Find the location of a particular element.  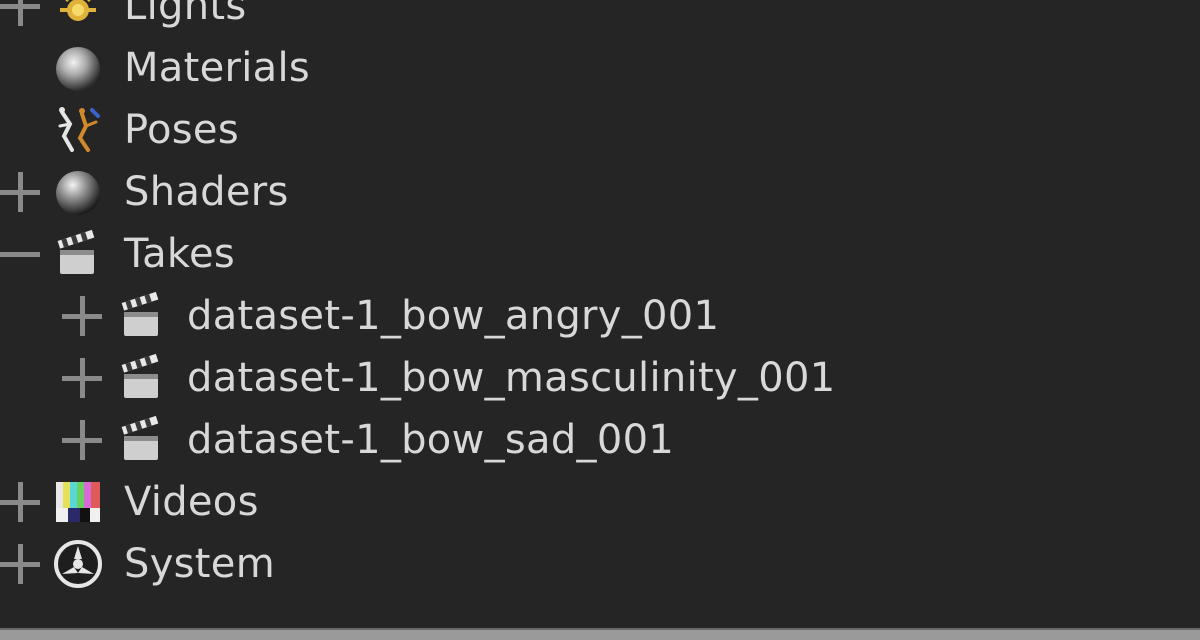

tree-item-label: dataset-1_bow_masculinity_001 is located at coordinates (511, 378).